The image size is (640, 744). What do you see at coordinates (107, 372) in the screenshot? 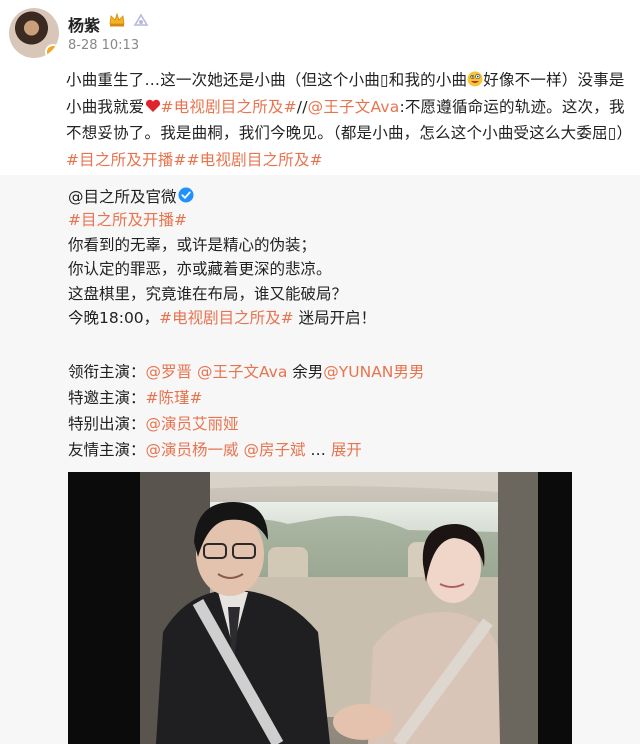
I see `cast-label: 领衔主演：` at bounding box center [107, 372].